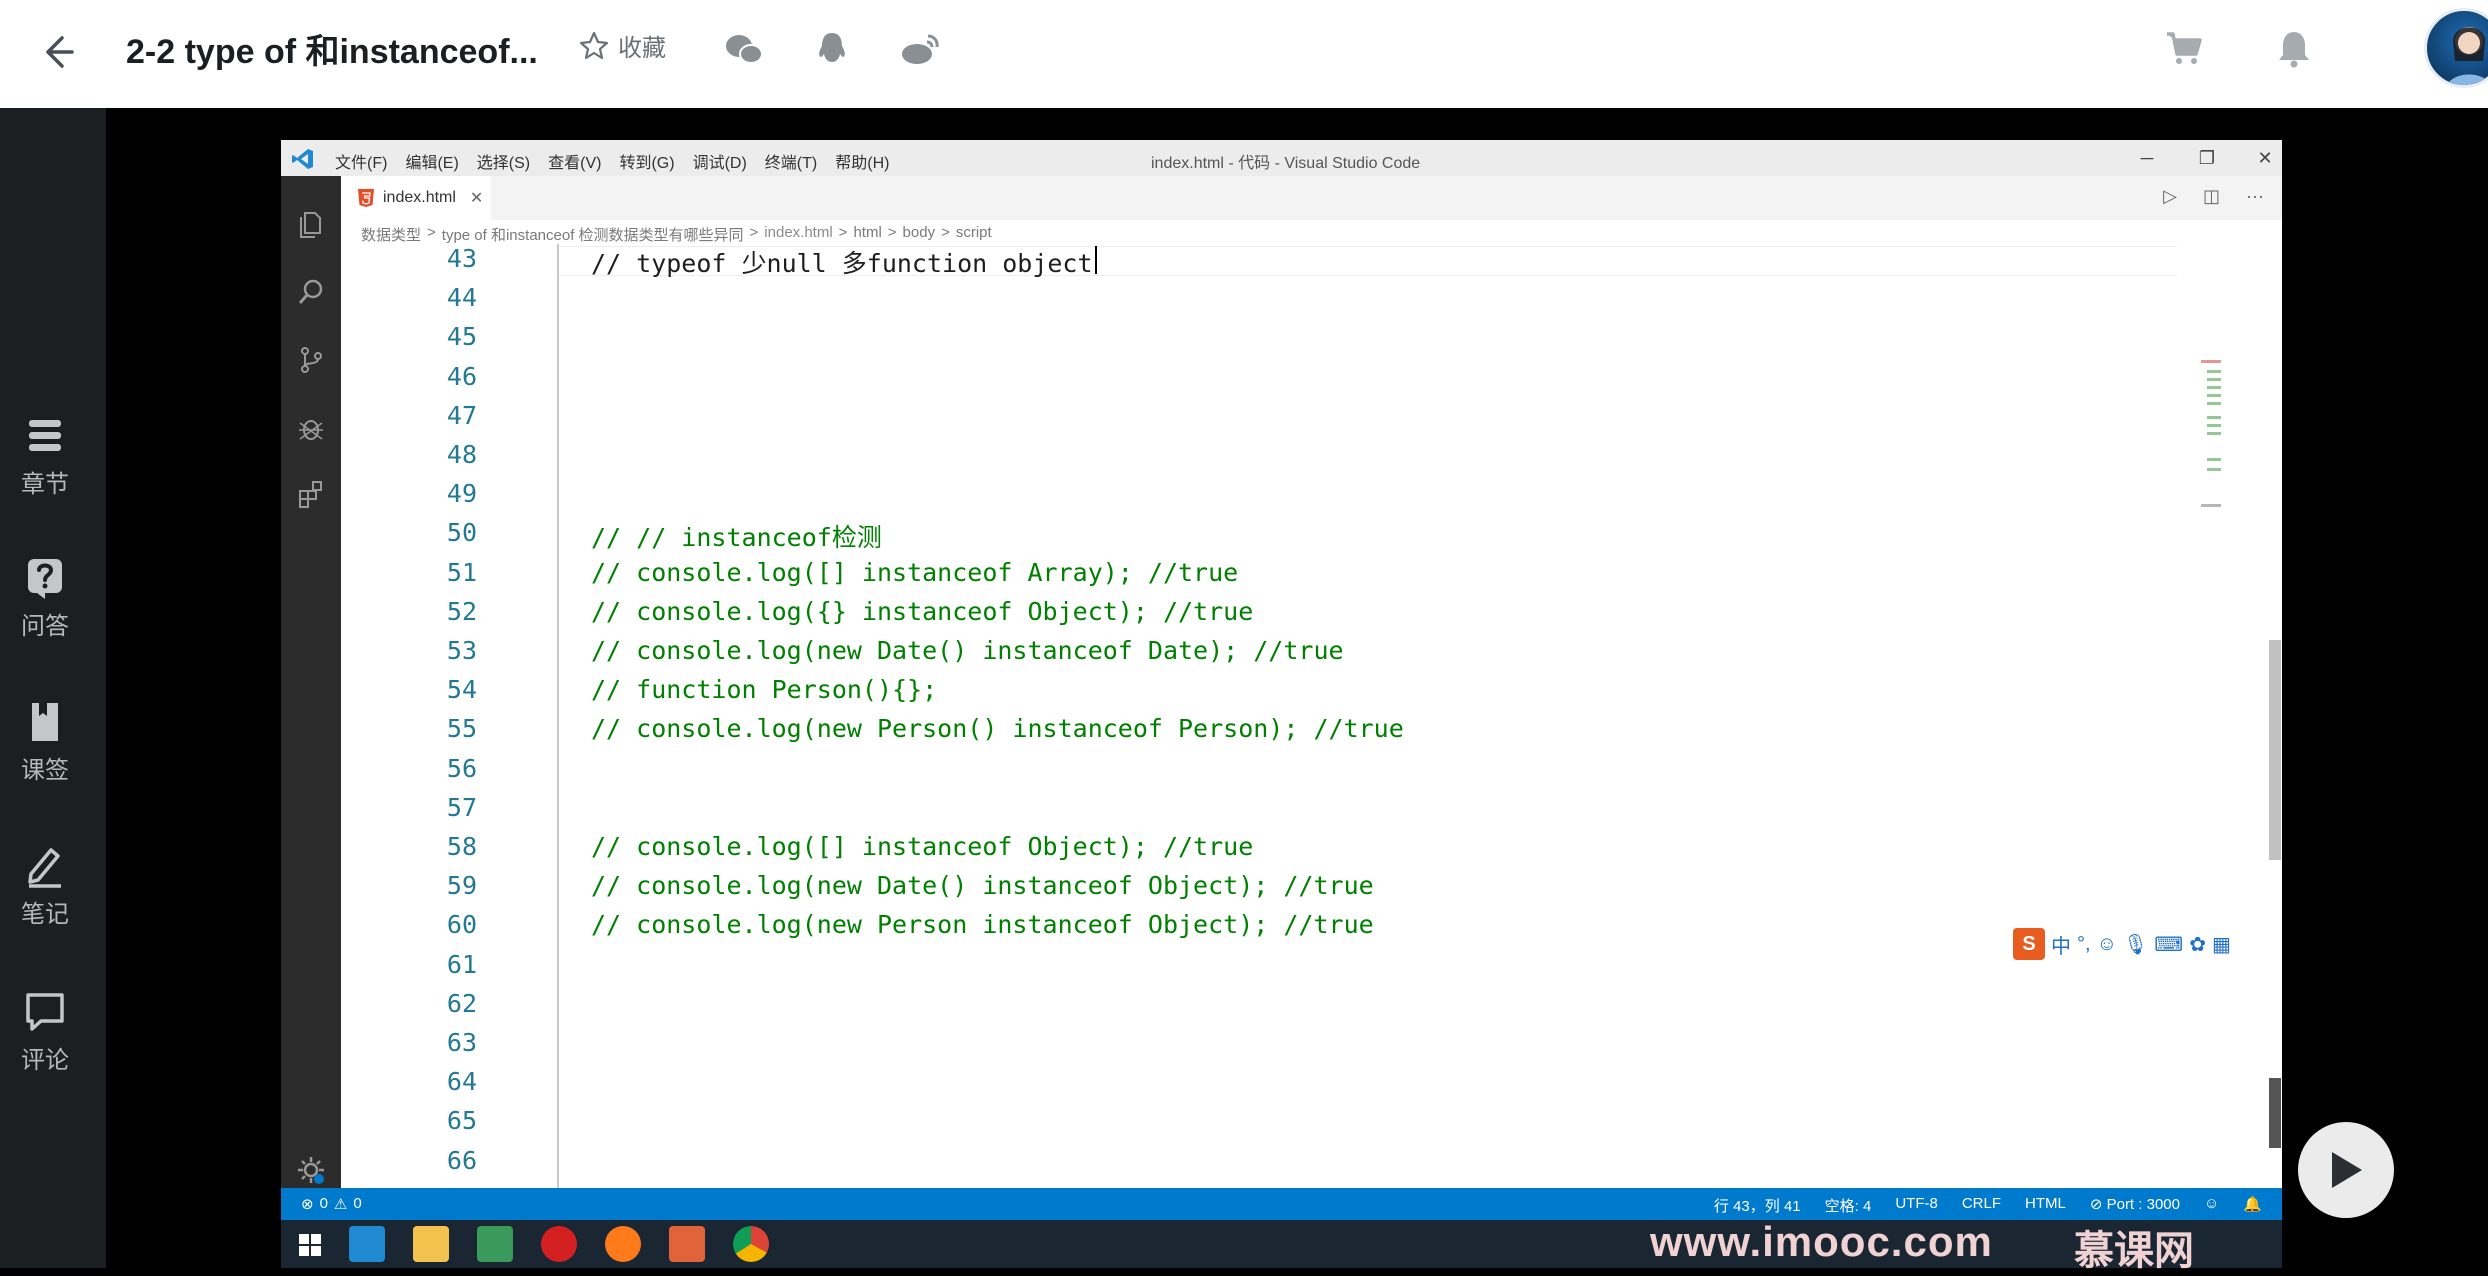  Describe the element at coordinates (431, 1244) in the screenshot. I see `taskbar-explorer-icon` at that location.